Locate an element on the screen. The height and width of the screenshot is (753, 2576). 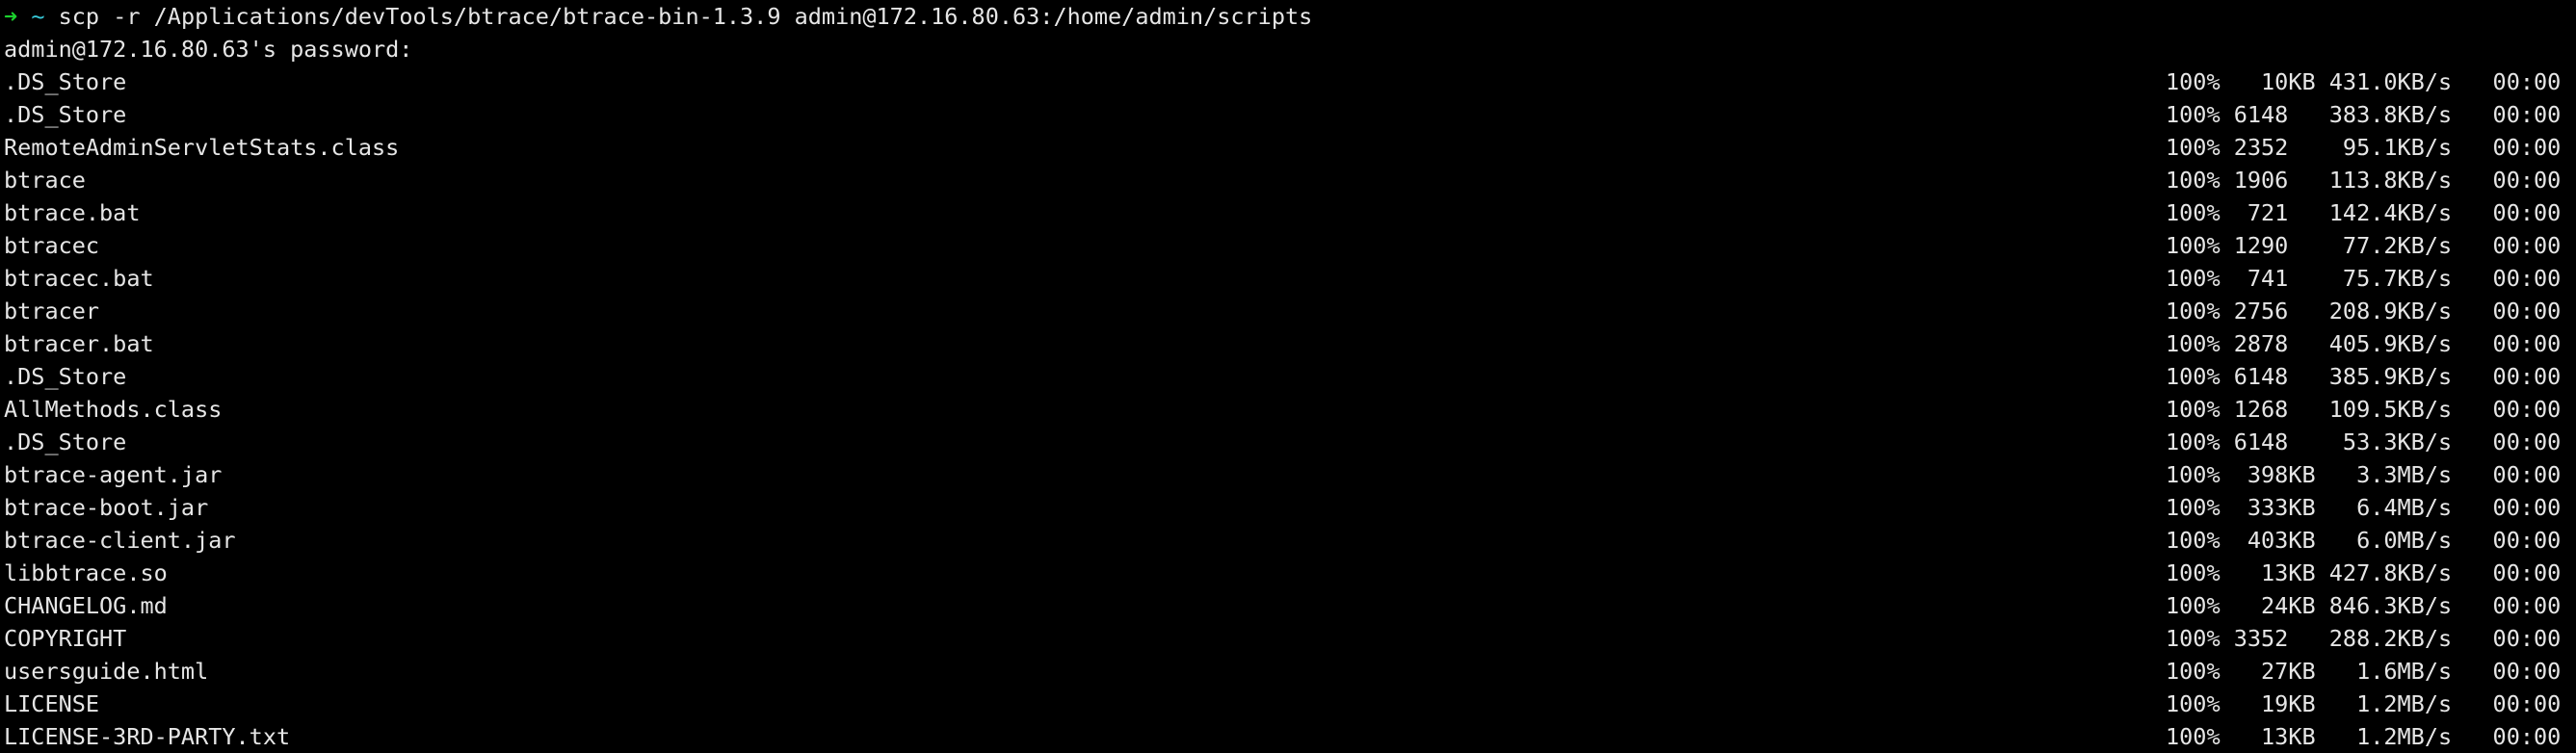
transfer-stats: 100% 1268 109.5KB/s 00:00 is located at coordinates (2364, 409).